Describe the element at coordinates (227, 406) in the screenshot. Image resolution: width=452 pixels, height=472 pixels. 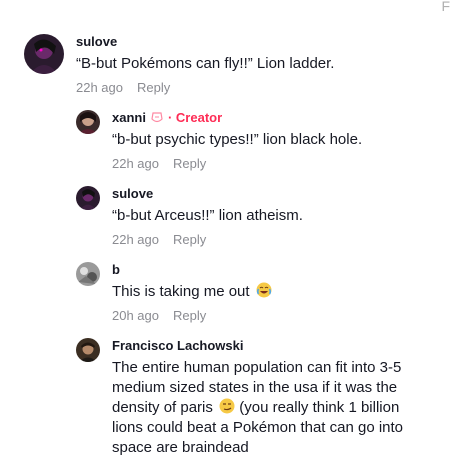
I see `smirk-emoji` at that location.